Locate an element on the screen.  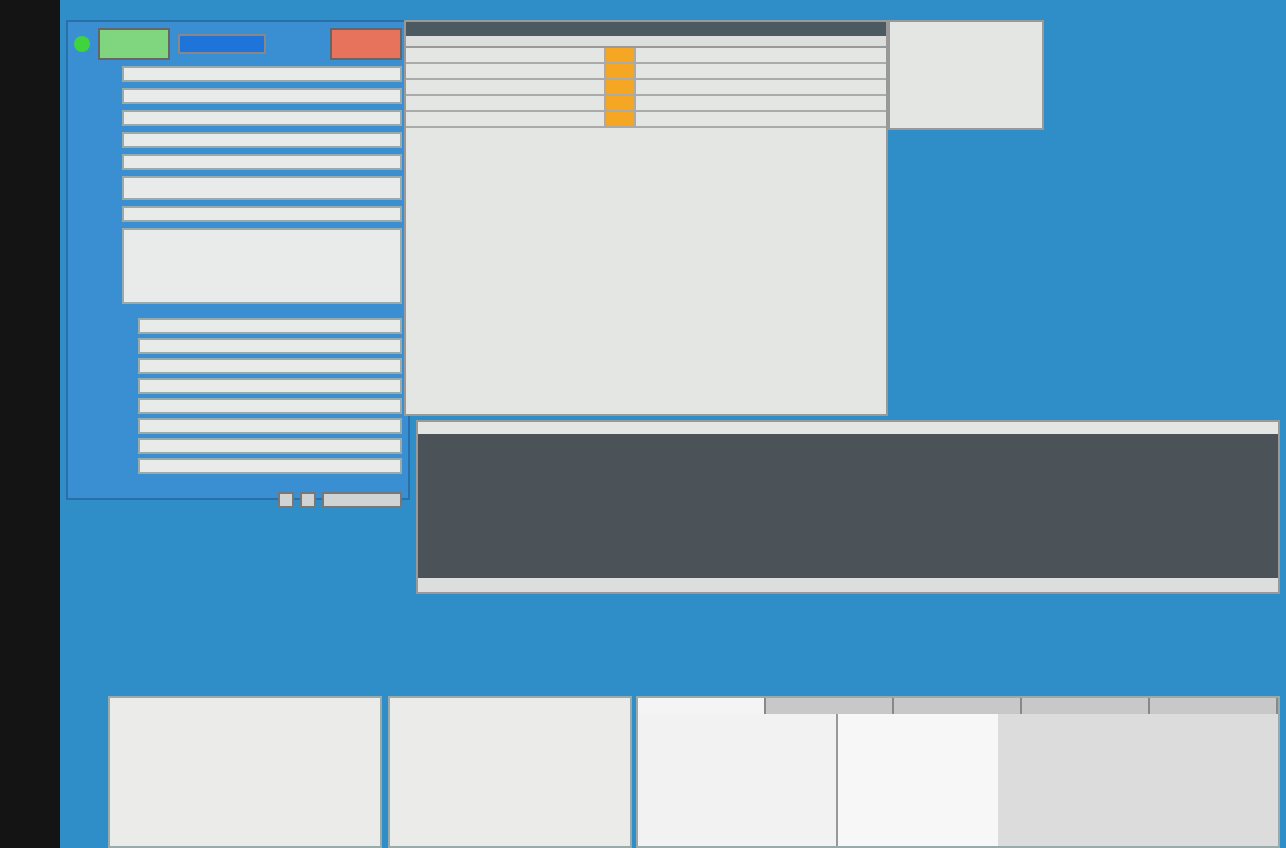
spin-field is located at coordinates (222, 44).